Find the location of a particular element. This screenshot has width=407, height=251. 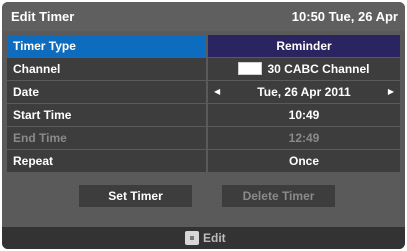

row-end-time: End Time 12:49 is located at coordinates (203, 138).